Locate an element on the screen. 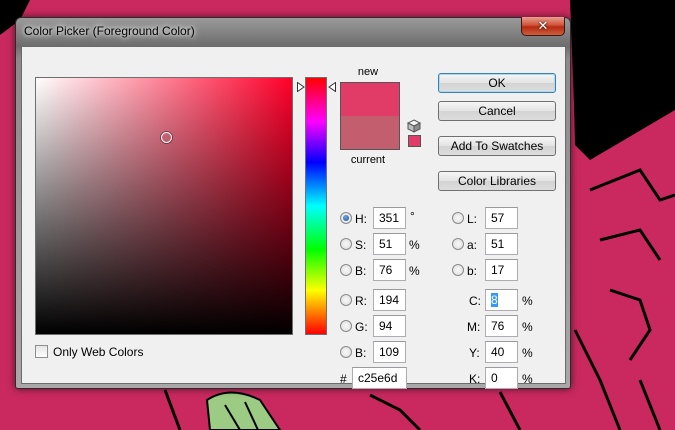 The height and width of the screenshot is (430, 675). cyan-label: C: is located at coordinates (475, 301).